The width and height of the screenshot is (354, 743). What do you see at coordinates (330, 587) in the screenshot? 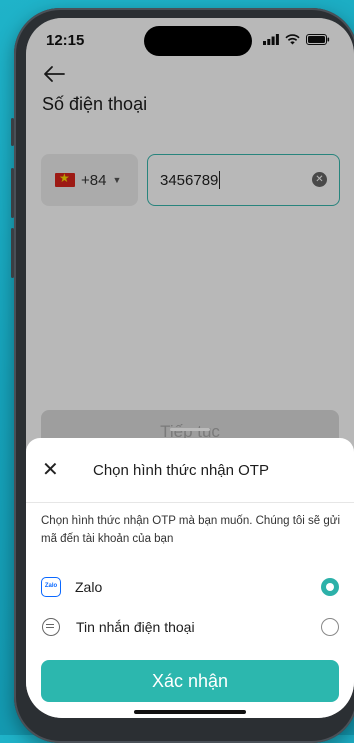
I see `radio-selected` at bounding box center [330, 587].